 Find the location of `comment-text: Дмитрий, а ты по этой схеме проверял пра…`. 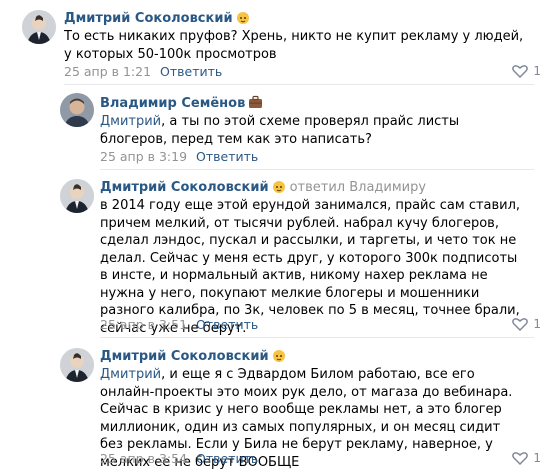

comment-text: Дмитрий, а ты по этой схеме проверял пра… is located at coordinates (280, 130).